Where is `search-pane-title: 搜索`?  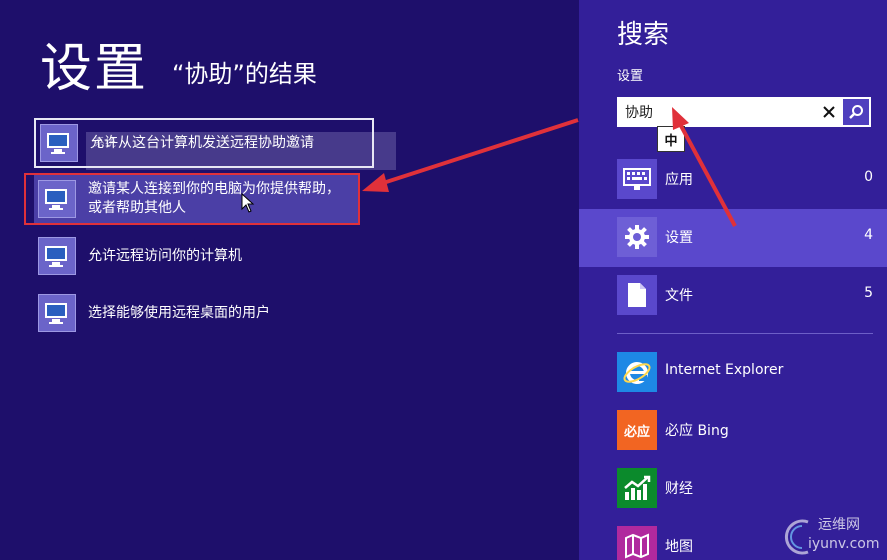 search-pane-title: 搜索 is located at coordinates (643, 35).